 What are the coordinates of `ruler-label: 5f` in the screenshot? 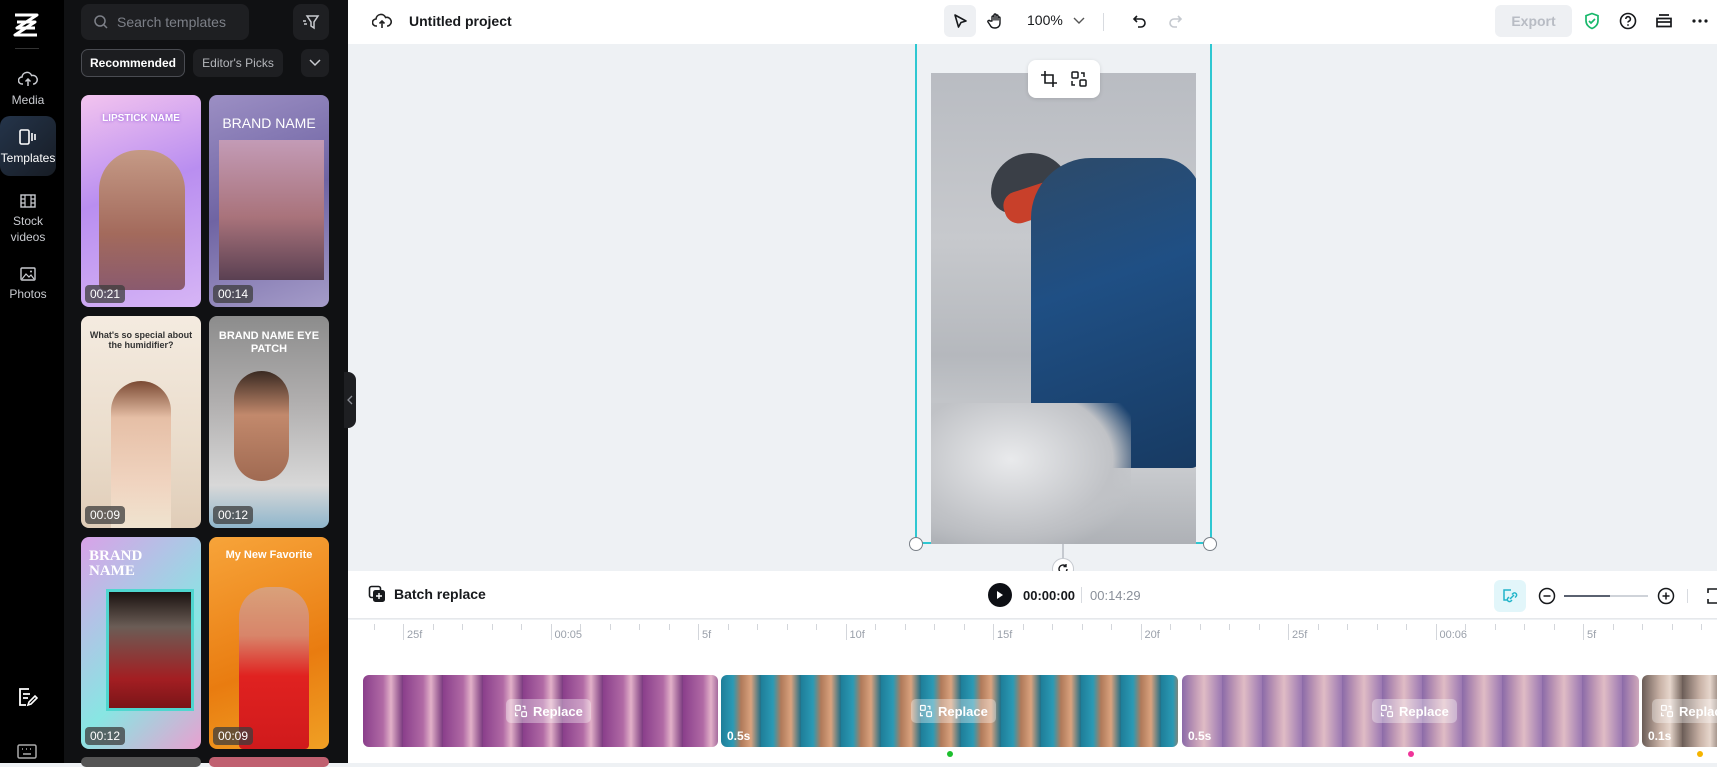 It's located at (707, 635).